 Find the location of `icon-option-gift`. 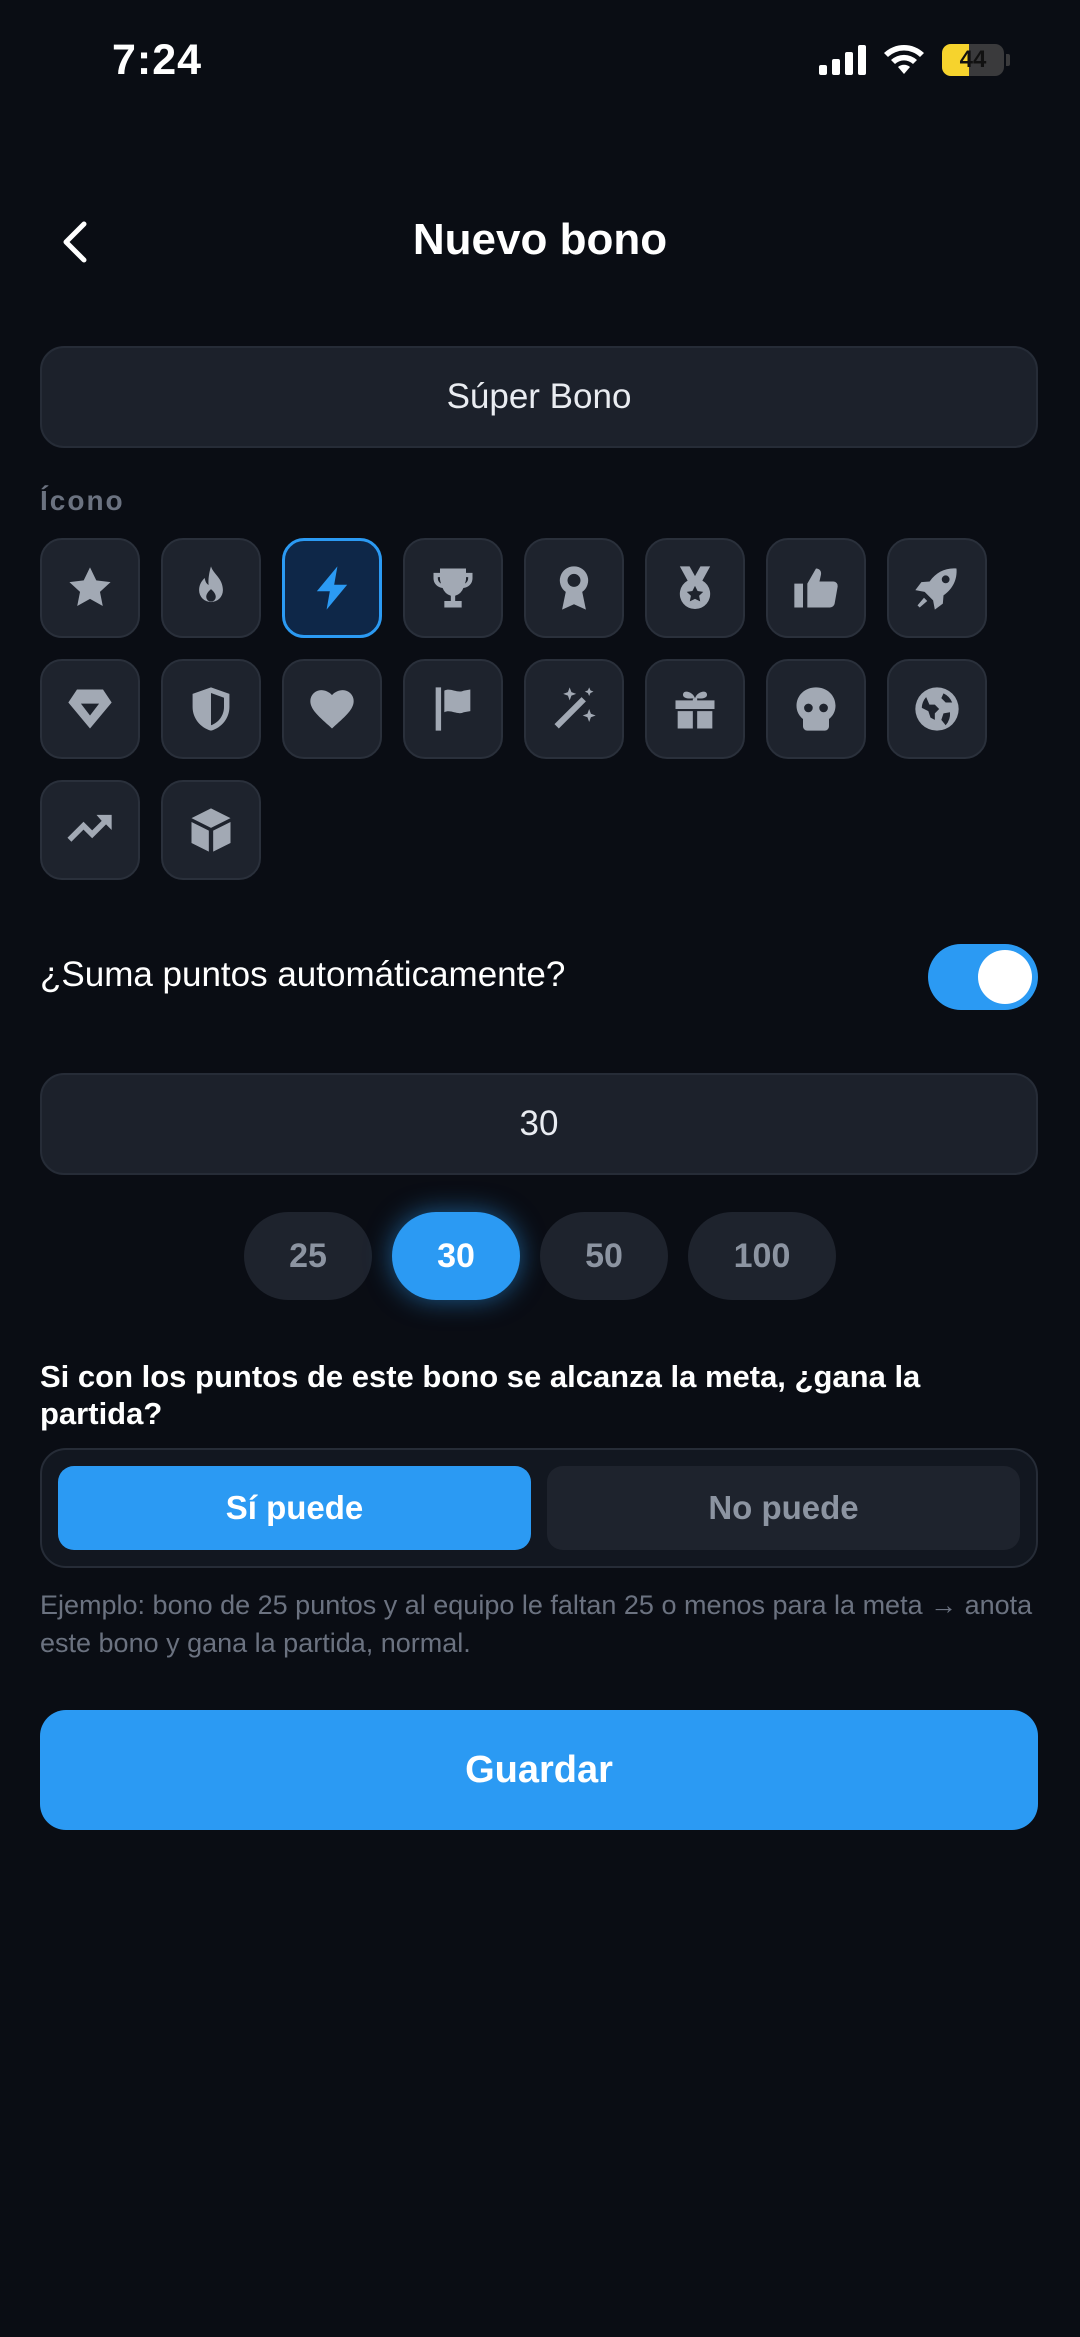

icon-option-gift is located at coordinates (695, 709).